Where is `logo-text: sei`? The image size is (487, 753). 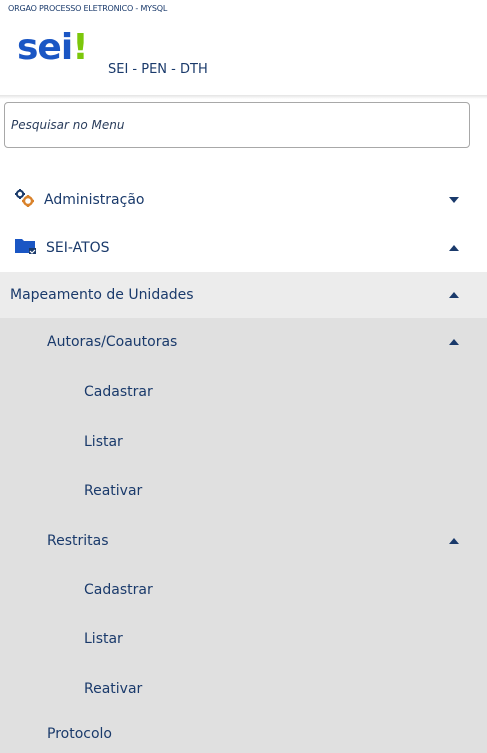
logo-text: sei is located at coordinates (45, 47).